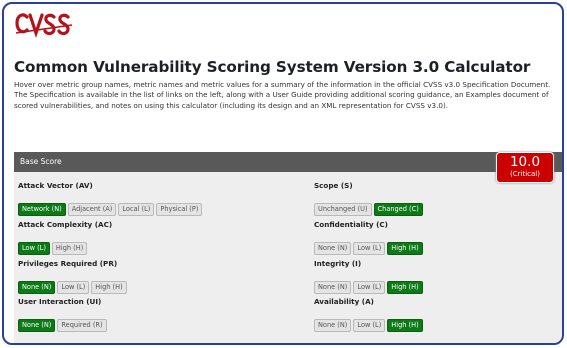 This screenshot has height=348, width=567. I want to click on metric-option-button: Local (L), so click(136, 209).